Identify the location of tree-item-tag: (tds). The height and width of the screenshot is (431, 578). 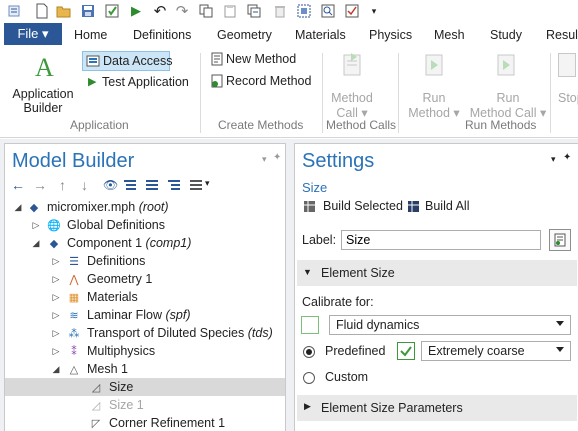
(260, 333).